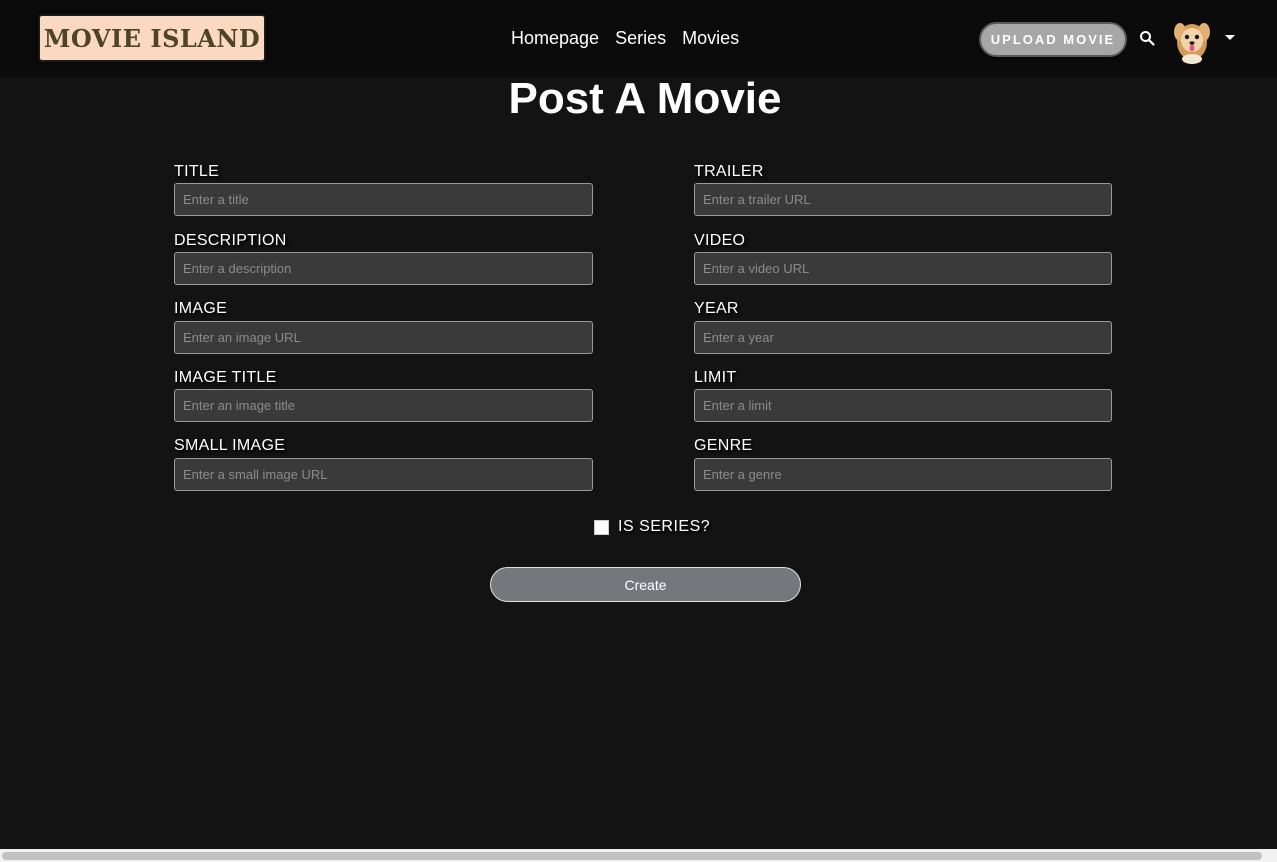  What do you see at coordinates (723, 445) in the screenshot?
I see `genre-label: GENRE` at bounding box center [723, 445].